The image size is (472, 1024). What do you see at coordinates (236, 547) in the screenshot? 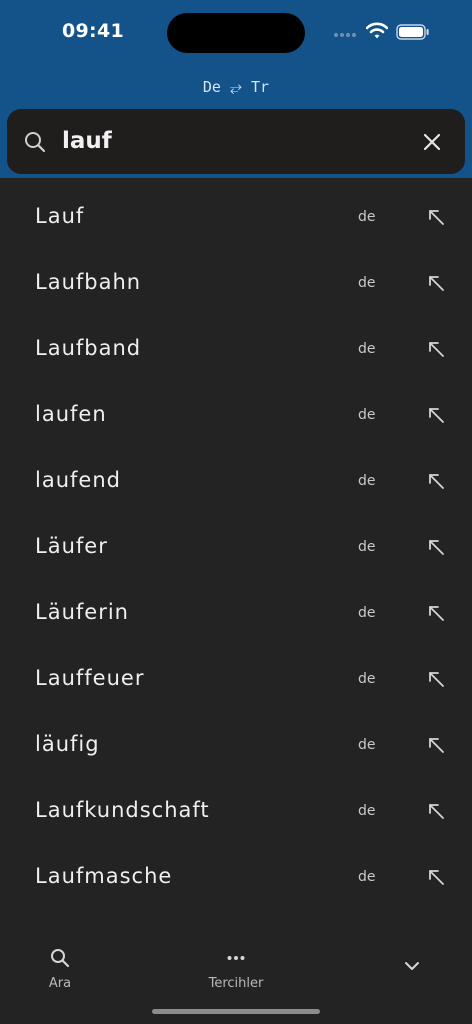
I see `result-row: Läufer de` at bounding box center [236, 547].